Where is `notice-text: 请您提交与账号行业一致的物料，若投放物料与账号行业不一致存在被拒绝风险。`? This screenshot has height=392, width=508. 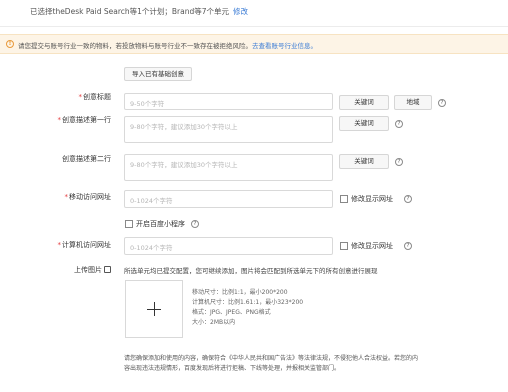 notice-text: 请您提交与账号行业一致的物料，若投放物料与账号行业不一致存在被拒绝风险。 is located at coordinates (135, 46).